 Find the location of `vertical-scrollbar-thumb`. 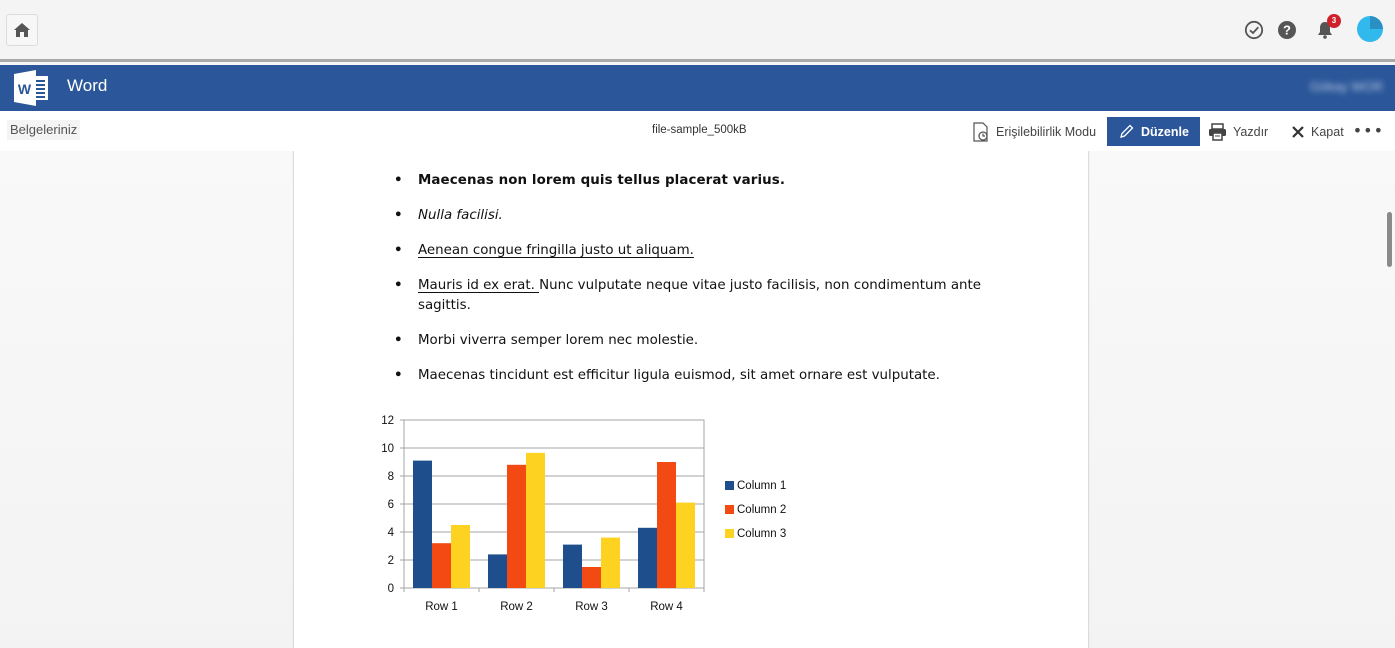

vertical-scrollbar-thumb is located at coordinates (1389, 239).